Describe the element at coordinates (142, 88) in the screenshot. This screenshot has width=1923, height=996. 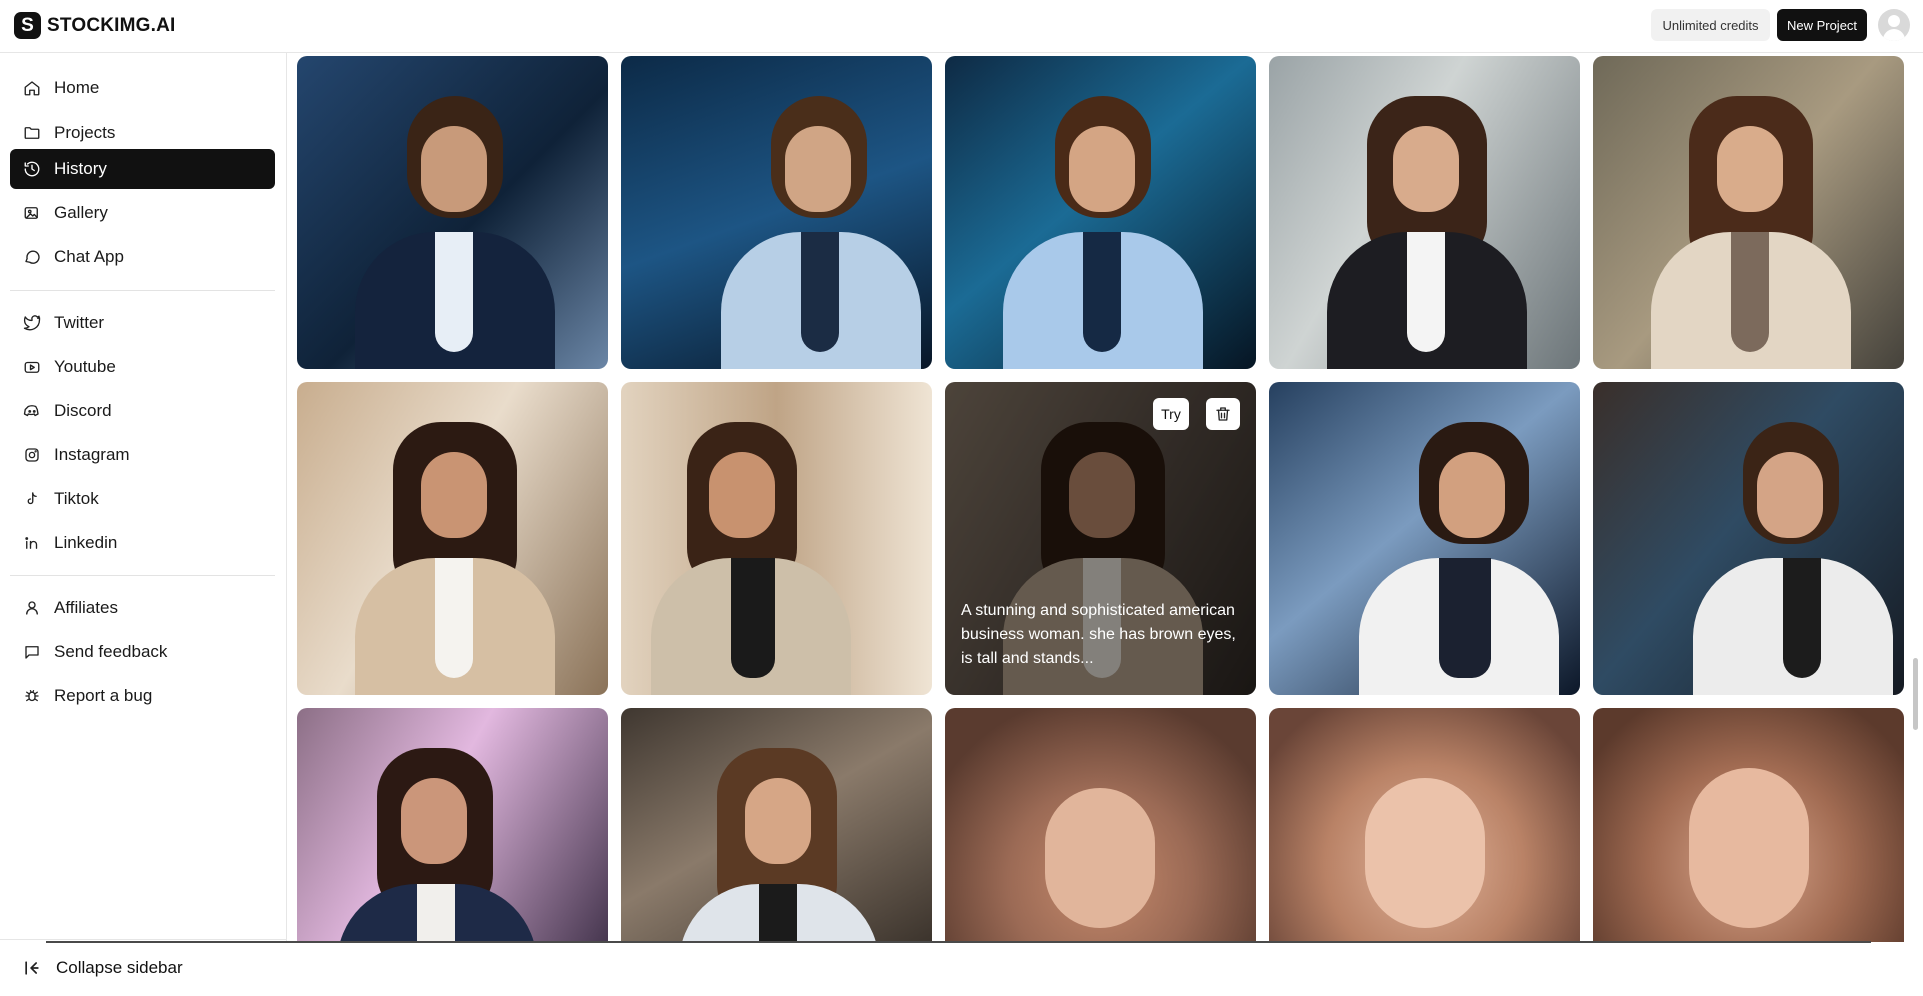
I see `sidebar-item-home: Home` at that location.